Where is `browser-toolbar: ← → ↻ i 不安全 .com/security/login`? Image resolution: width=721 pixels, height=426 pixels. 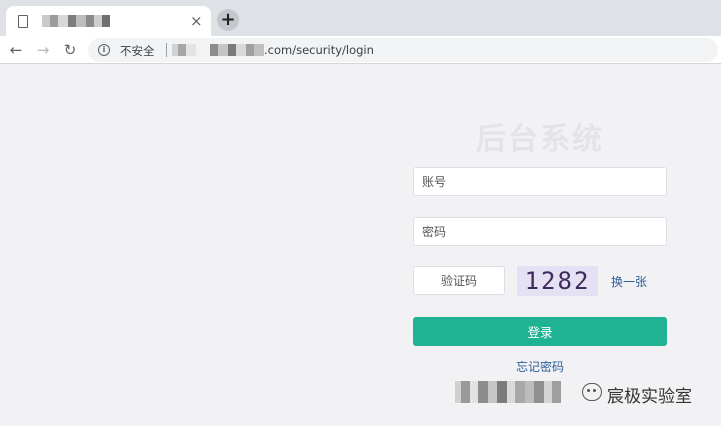 browser-toolbar: ← → ↻ i 不安全 .com/security/login is located at coordinates (360, 50).